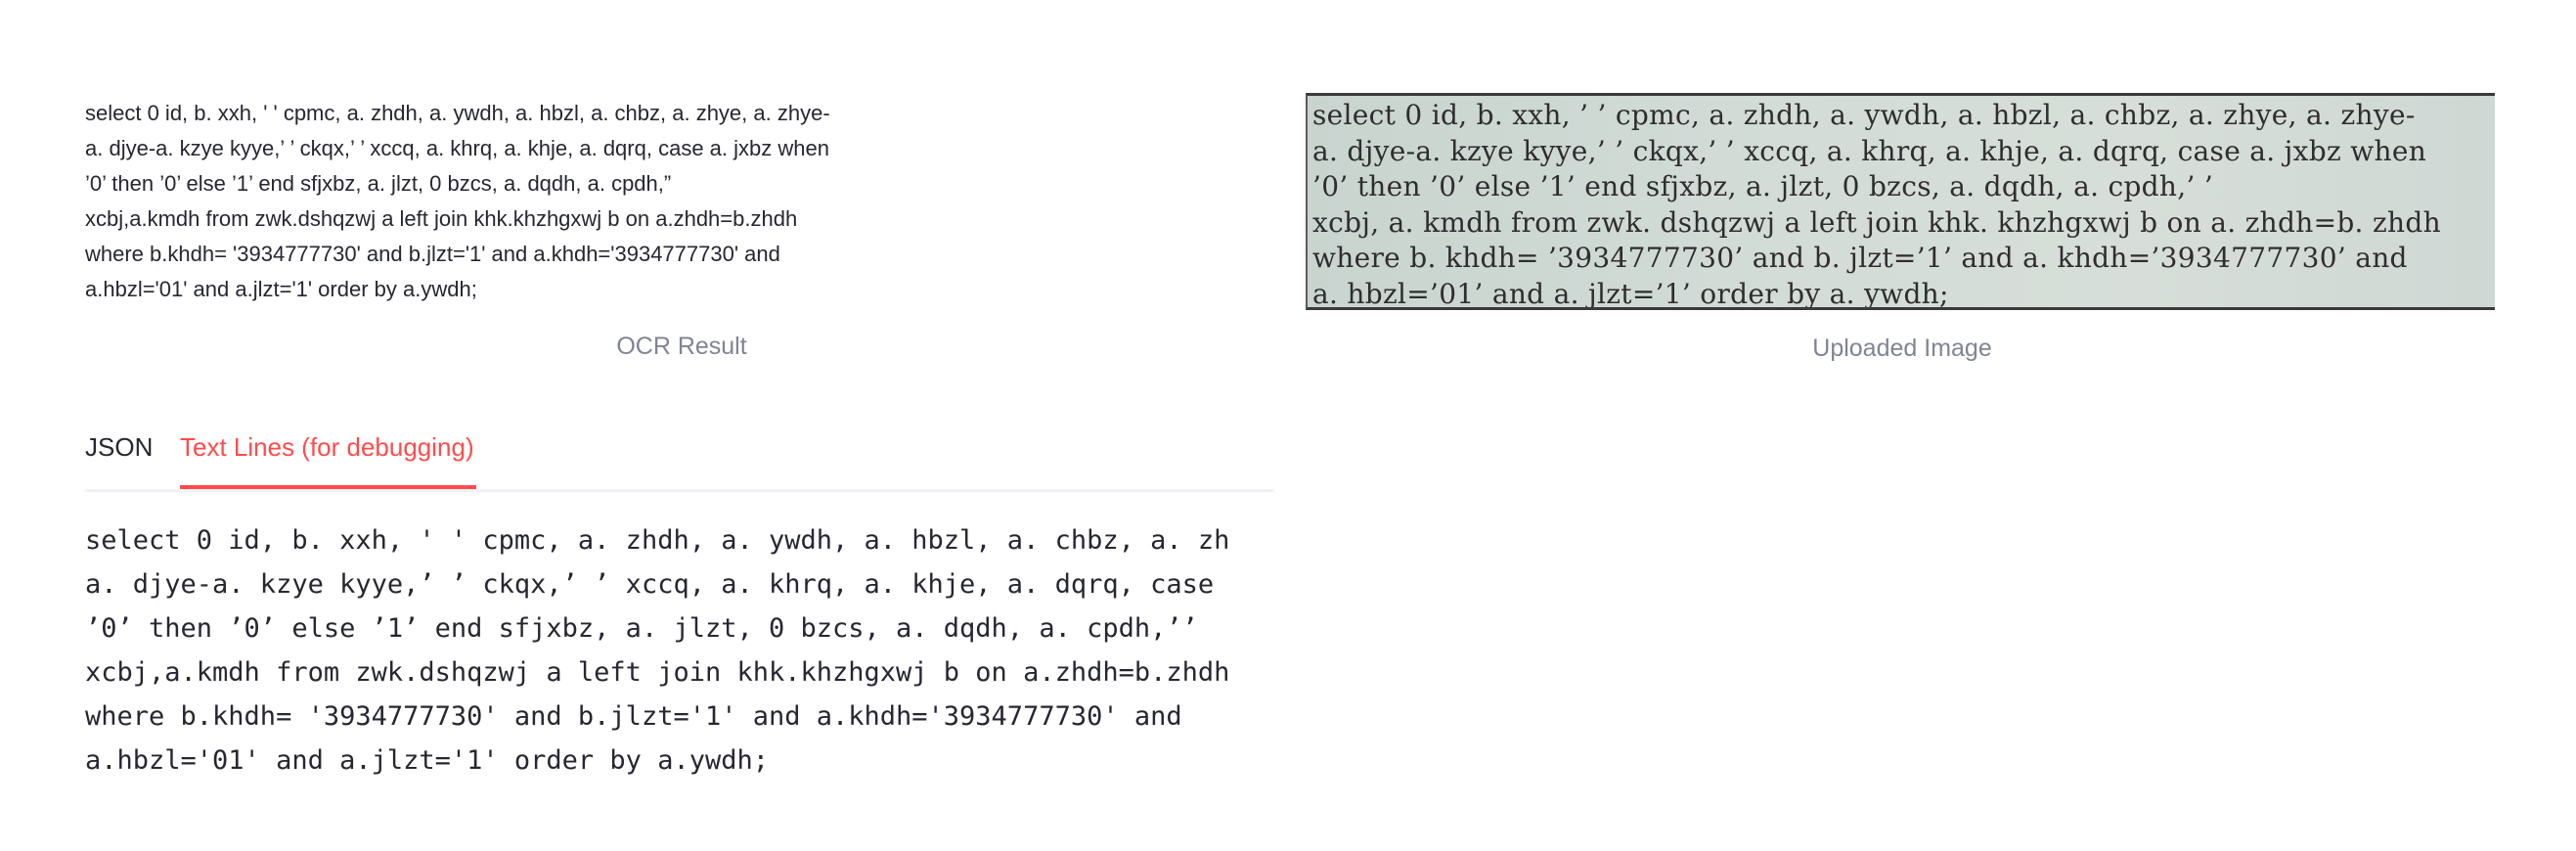  Describe the element at coordinates (119, 447) in the screenshot. I see `tab-json: JSON` at that location.